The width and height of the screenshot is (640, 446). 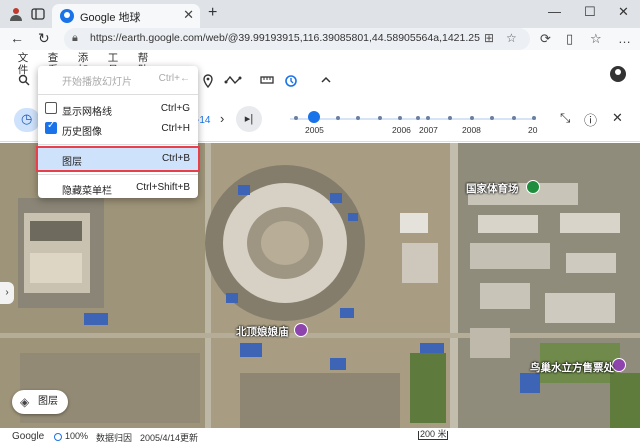 I want to click on placemark-icon, so click(x=208, y=82).